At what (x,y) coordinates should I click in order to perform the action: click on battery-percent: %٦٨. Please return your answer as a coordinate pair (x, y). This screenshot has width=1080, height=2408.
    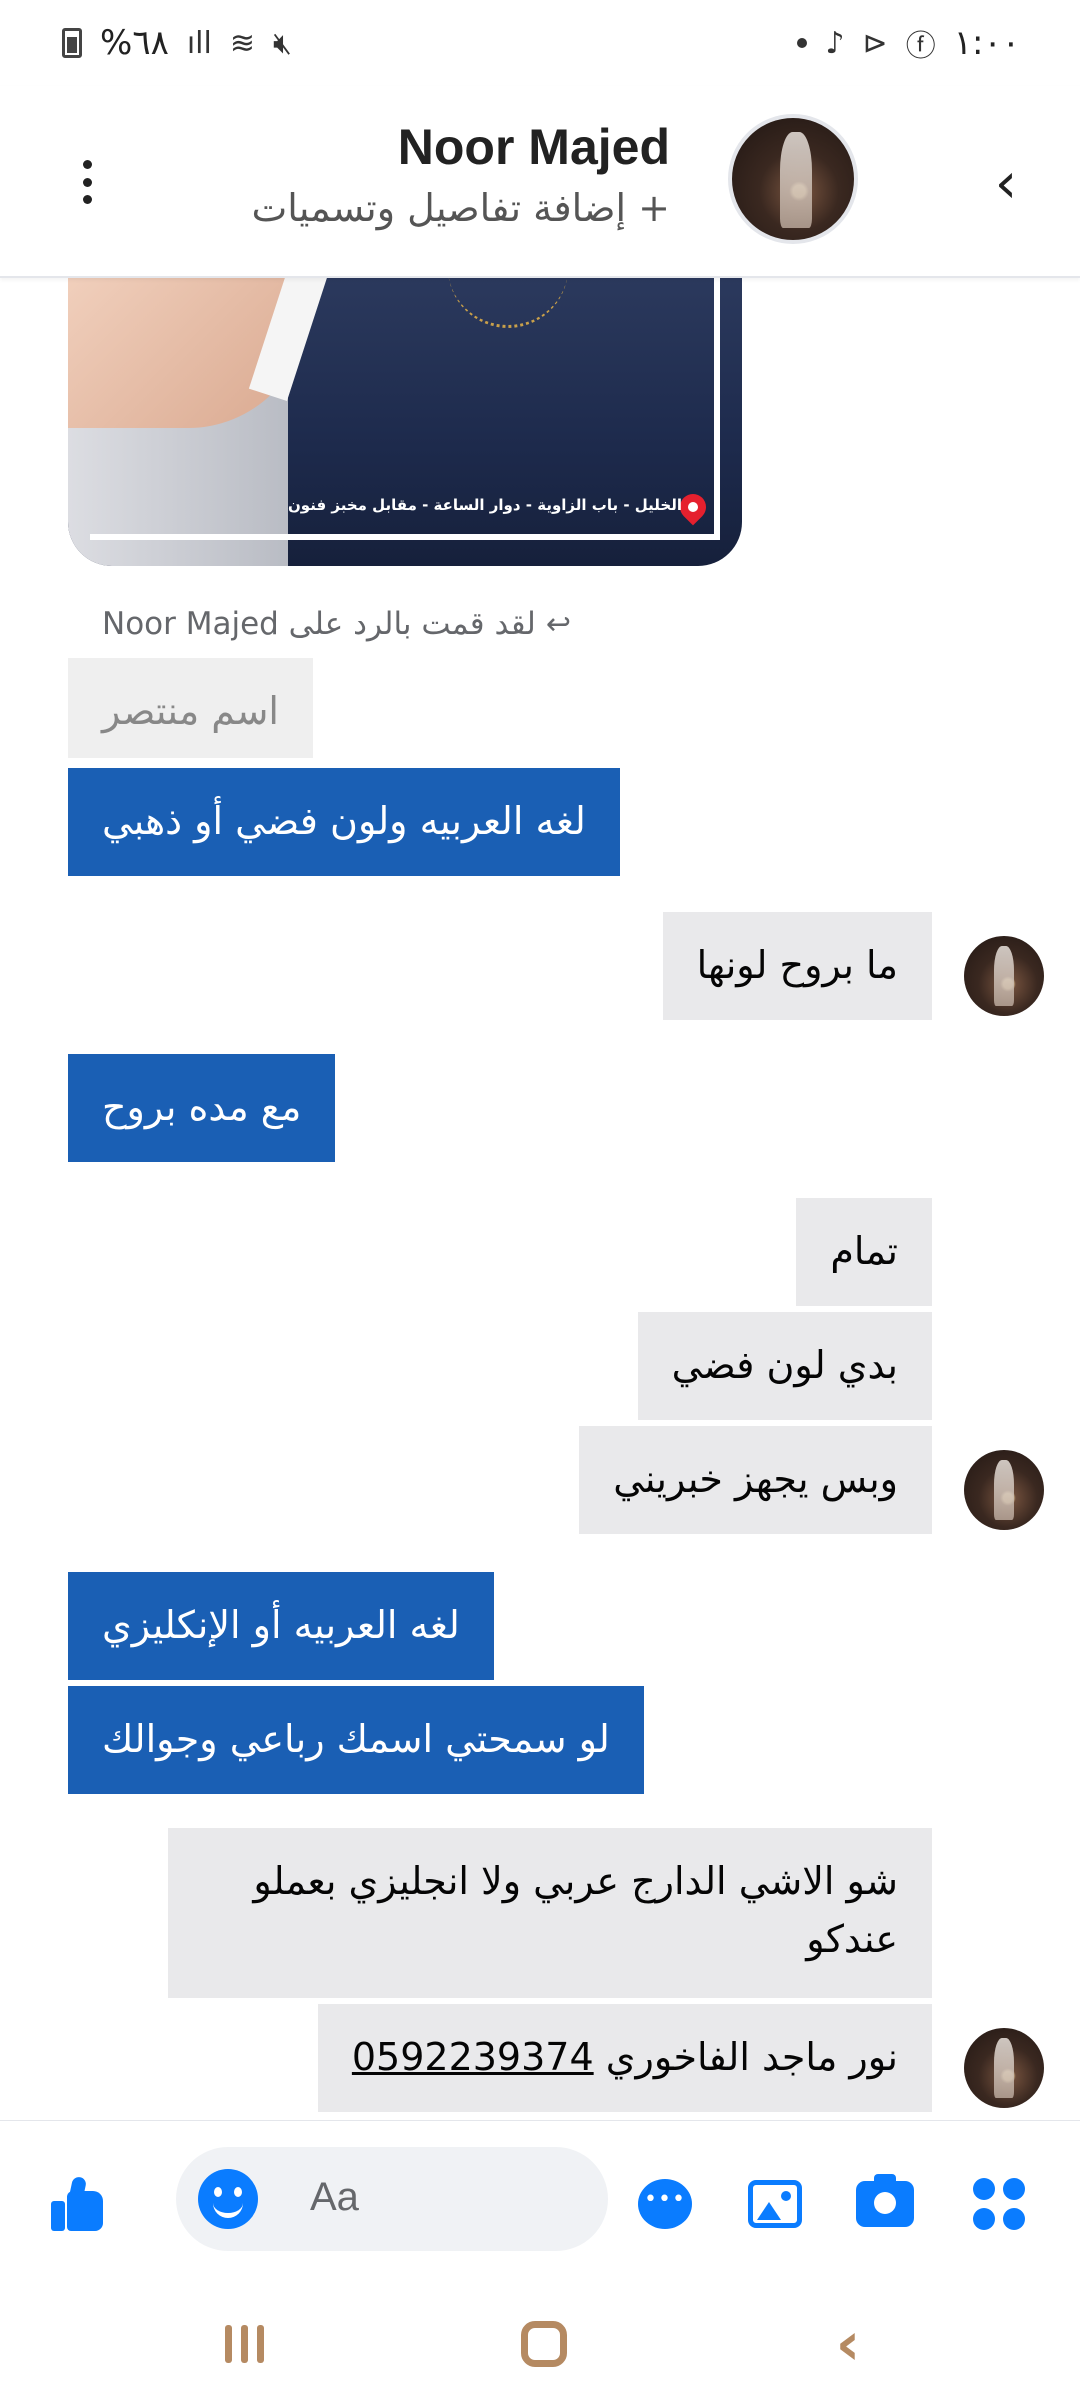
    Looking at the image, I should click on (134, 43).